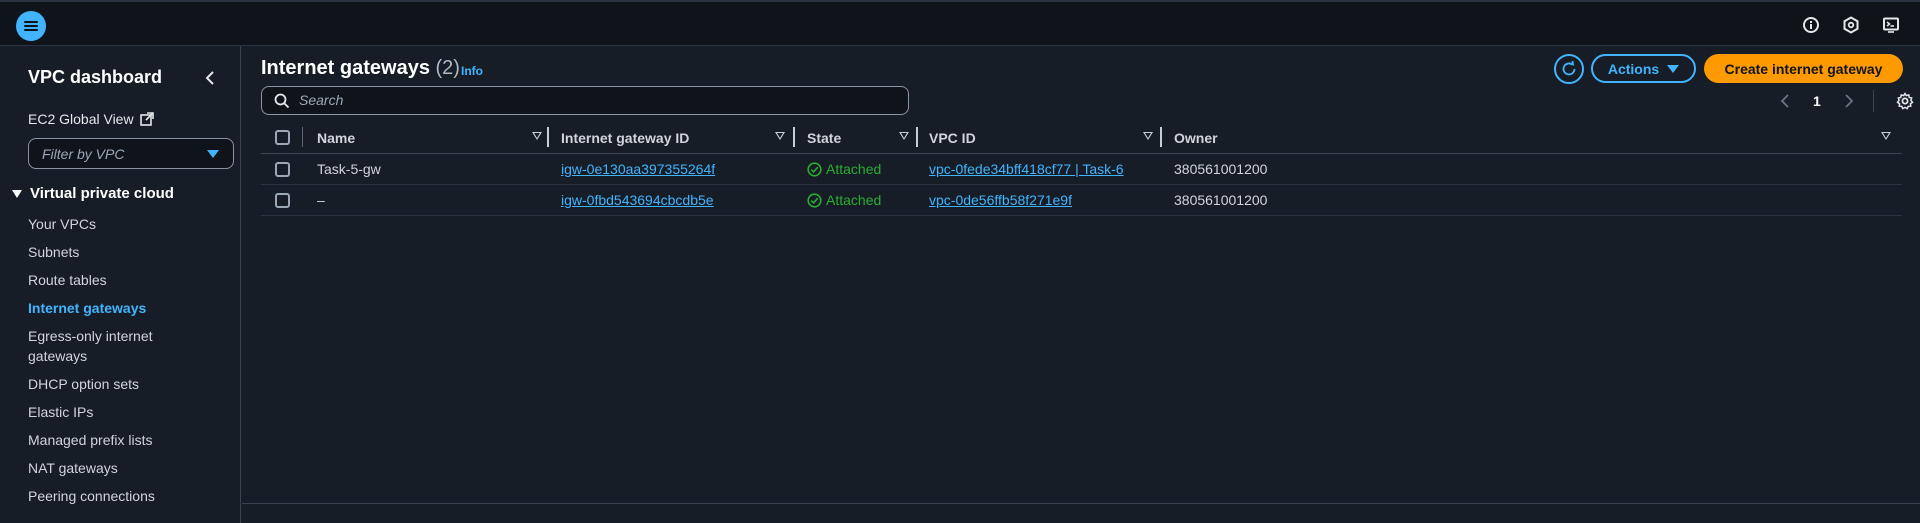 The image size is (1920, 523). I want to click on column-divider, so click(302, 137).